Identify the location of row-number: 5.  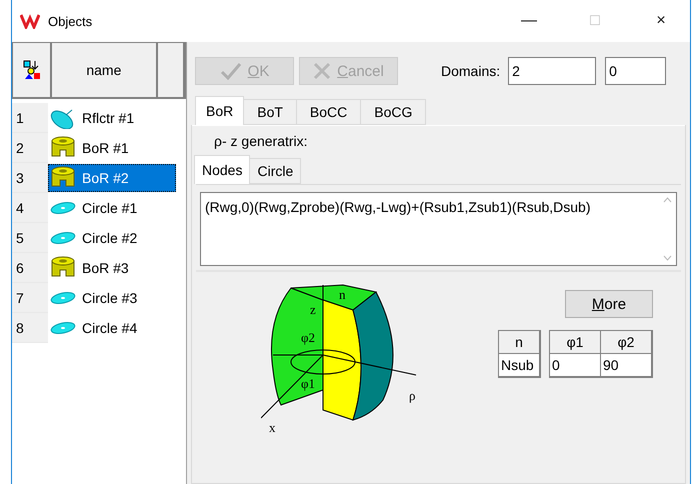
(30, 238).